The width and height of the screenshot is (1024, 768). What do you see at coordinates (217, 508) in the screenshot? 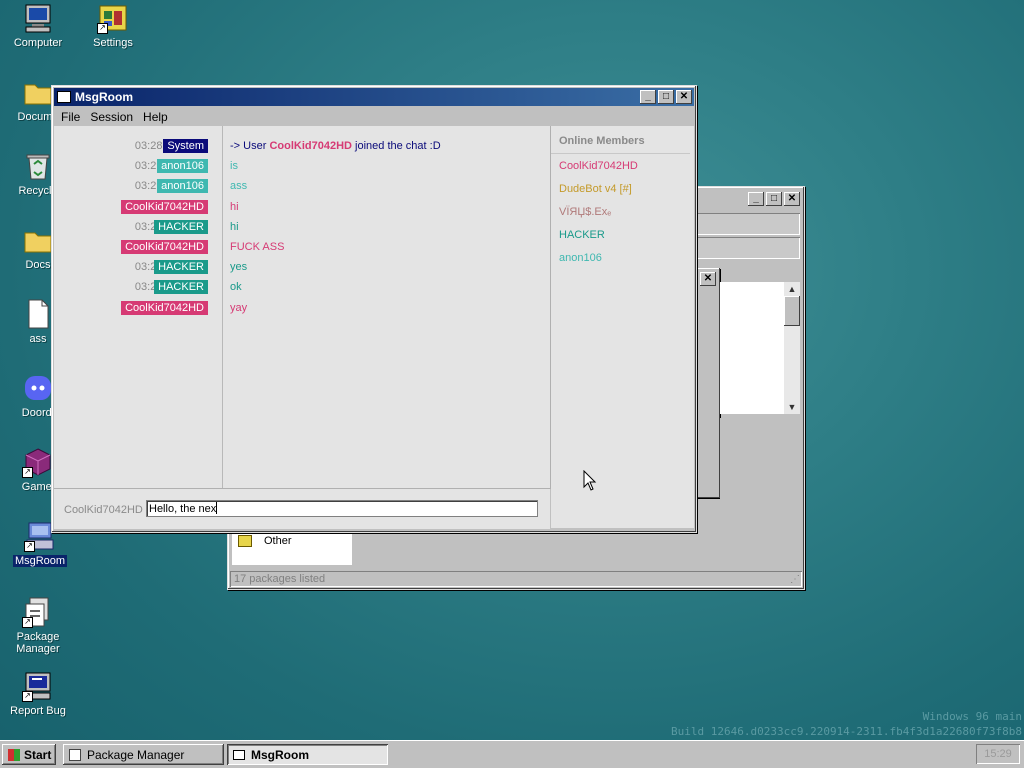
I see `text-caret` at bounding box center [217, 508].